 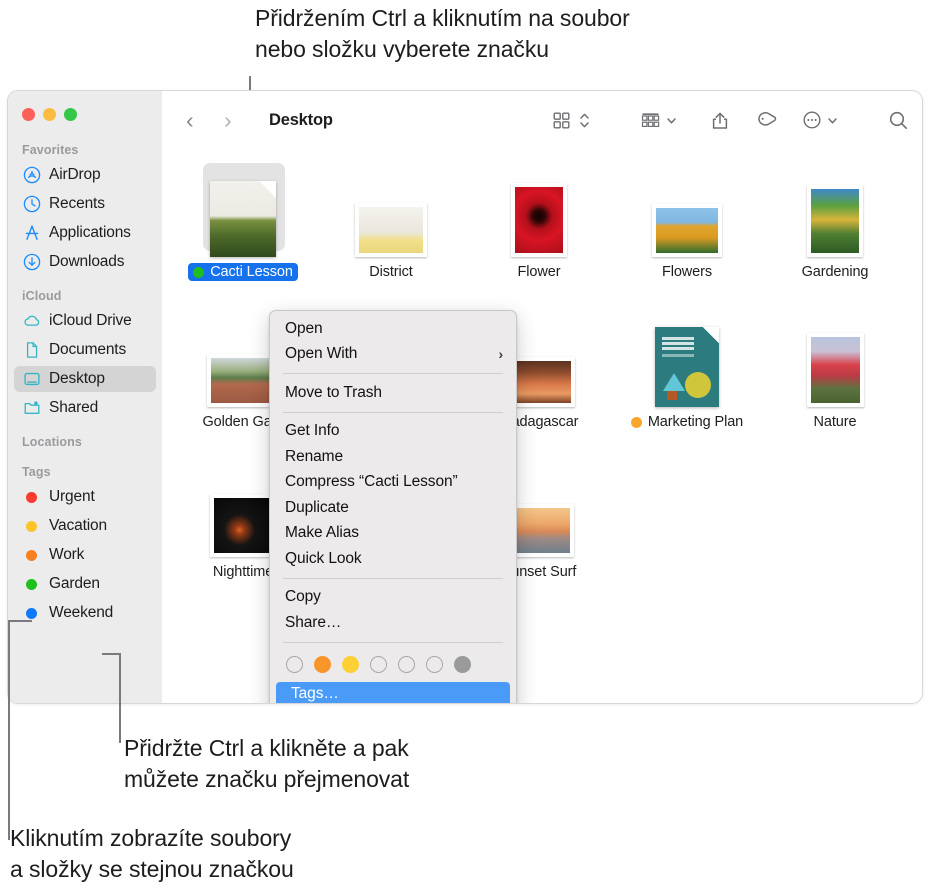 I want to click on file-label: Gardening, so click(x=835, y=272).